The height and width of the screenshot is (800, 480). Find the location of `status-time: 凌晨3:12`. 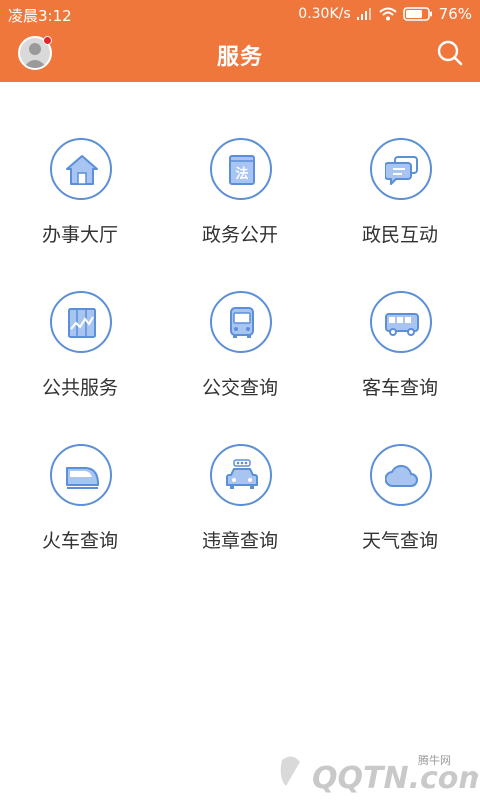

status-time: 凌晨3:12 is located at coordinates (40, 16).